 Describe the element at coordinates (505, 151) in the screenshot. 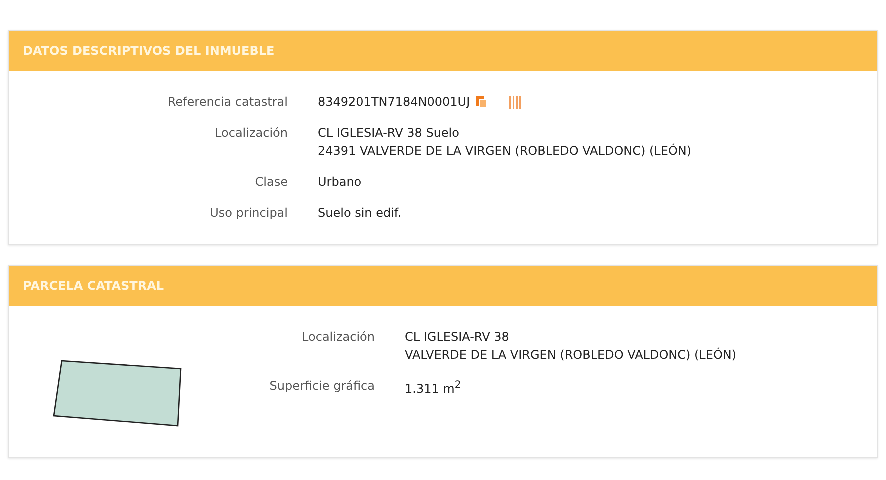

I see `field-value: 24391 VALVERDE DE LA VIRGEN (ROBLEDO VALDONC) (LEÓN)` at that location.